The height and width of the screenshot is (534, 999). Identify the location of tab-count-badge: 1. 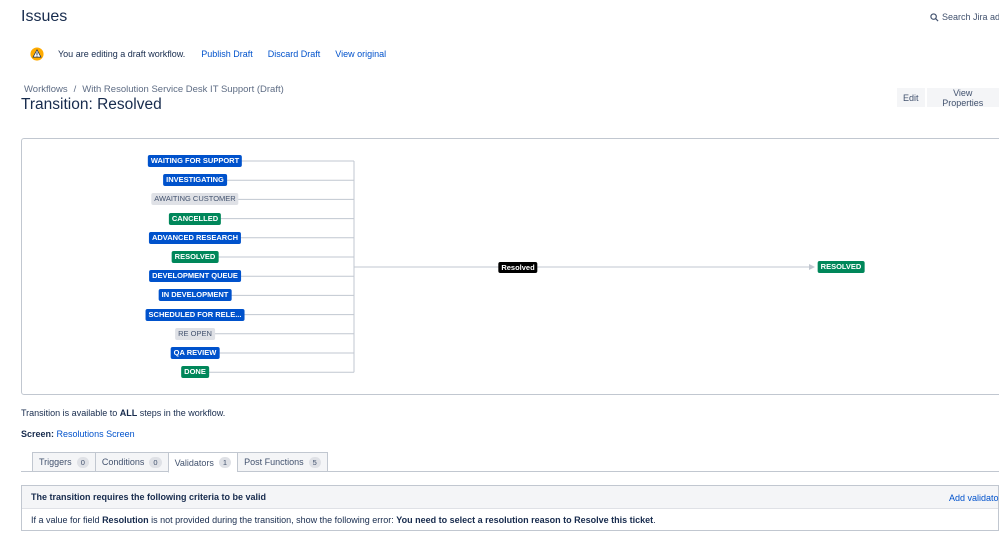
(225, 462).